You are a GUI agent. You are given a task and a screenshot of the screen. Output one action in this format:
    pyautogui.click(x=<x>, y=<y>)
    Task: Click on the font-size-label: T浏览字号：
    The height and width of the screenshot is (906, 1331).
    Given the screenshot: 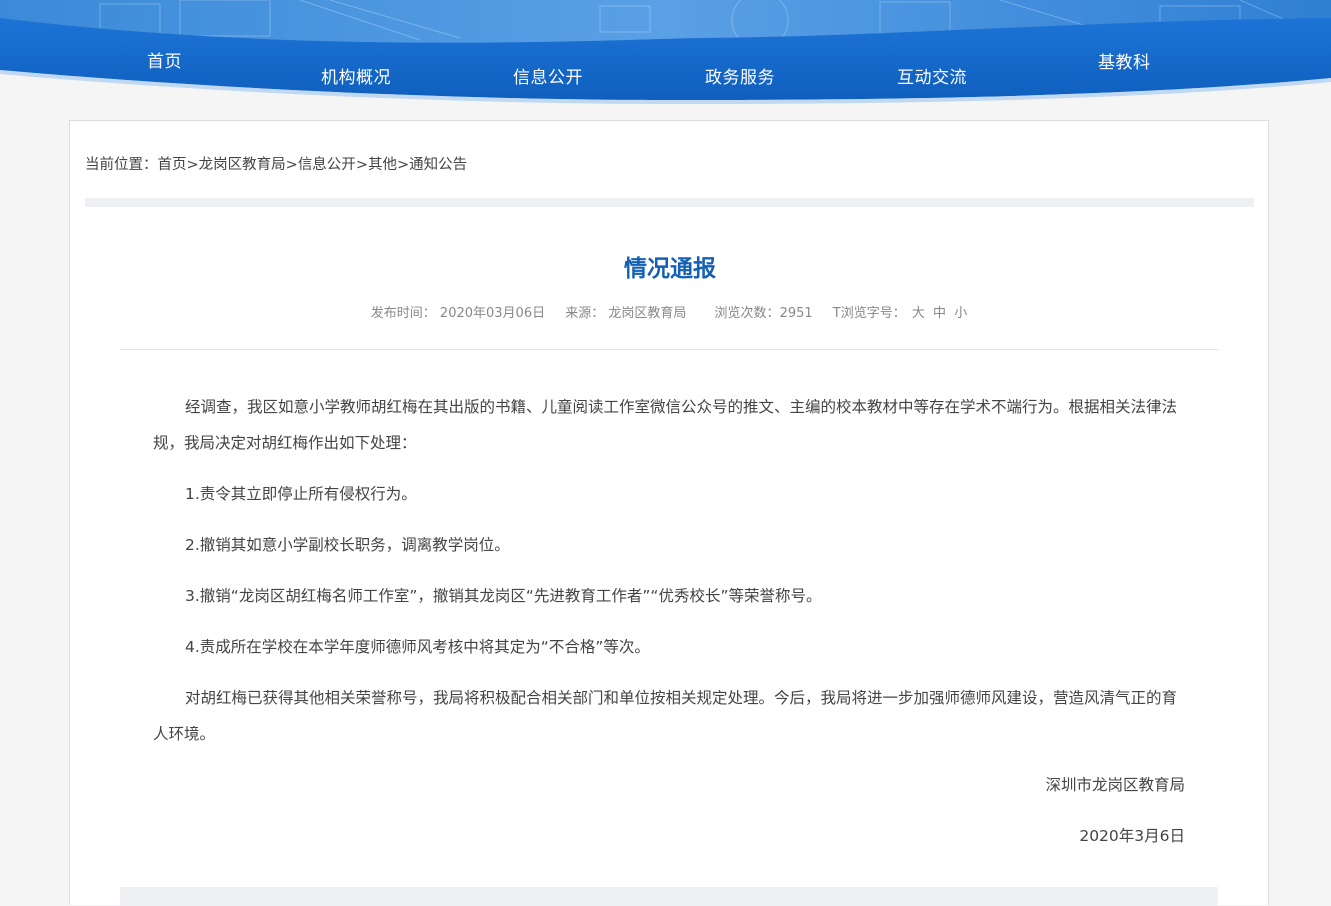 What is the action you would take?
    pyautogui.click(x=869, y=313)
    